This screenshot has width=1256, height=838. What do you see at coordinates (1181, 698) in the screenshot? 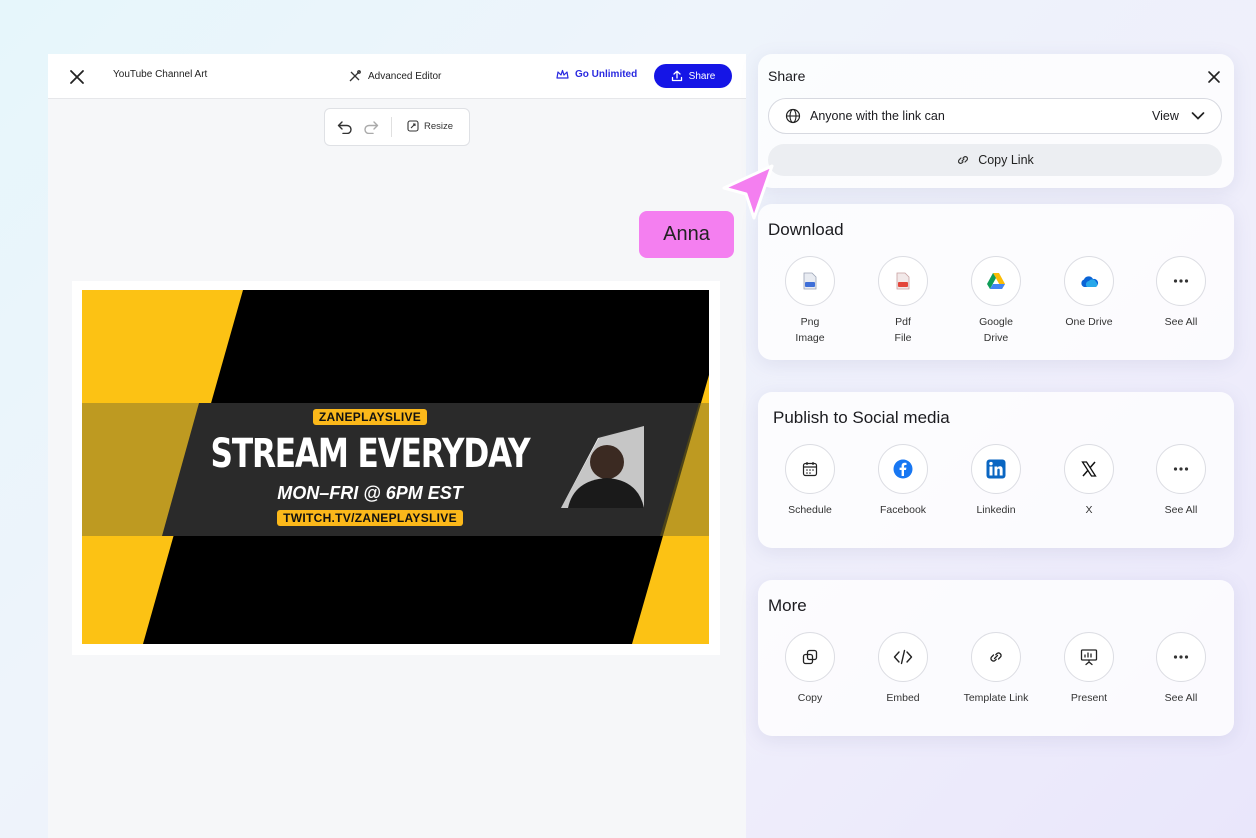
I see `more-see-all-label: See All` at bounding box center [1181, 698].